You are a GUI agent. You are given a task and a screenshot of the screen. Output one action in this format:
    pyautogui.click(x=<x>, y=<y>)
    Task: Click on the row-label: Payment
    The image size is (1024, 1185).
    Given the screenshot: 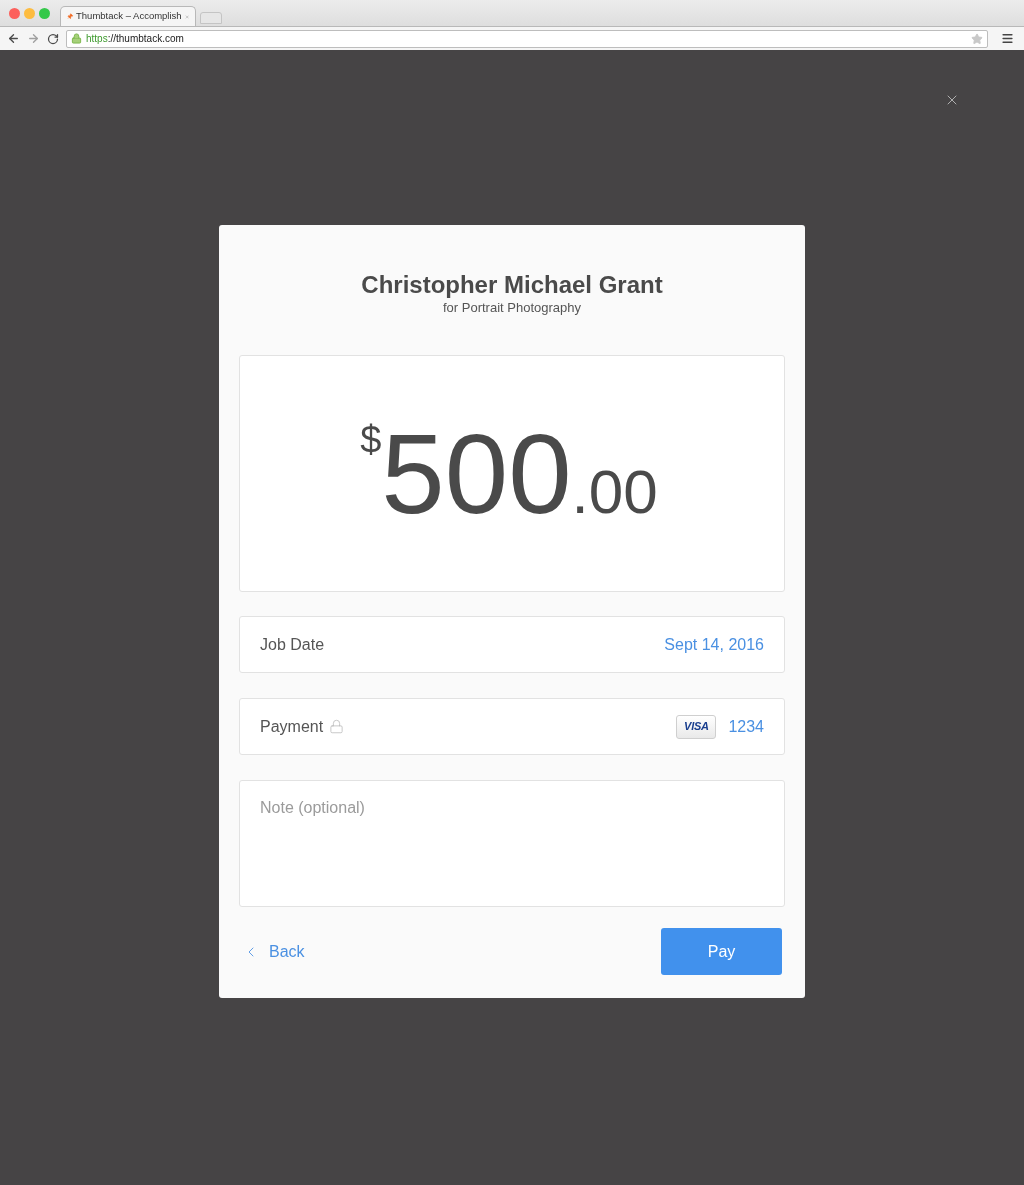 What is the action you would take?
    pyautogui.click(x=292, y=726)
    